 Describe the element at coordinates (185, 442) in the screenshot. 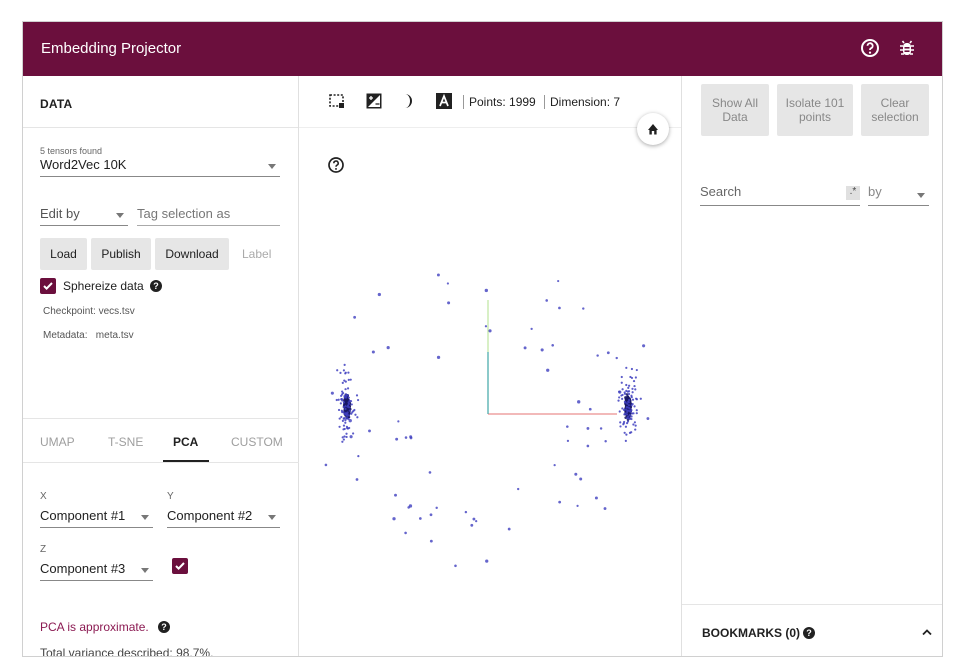

I see `tab-pca: PCA` at that location.